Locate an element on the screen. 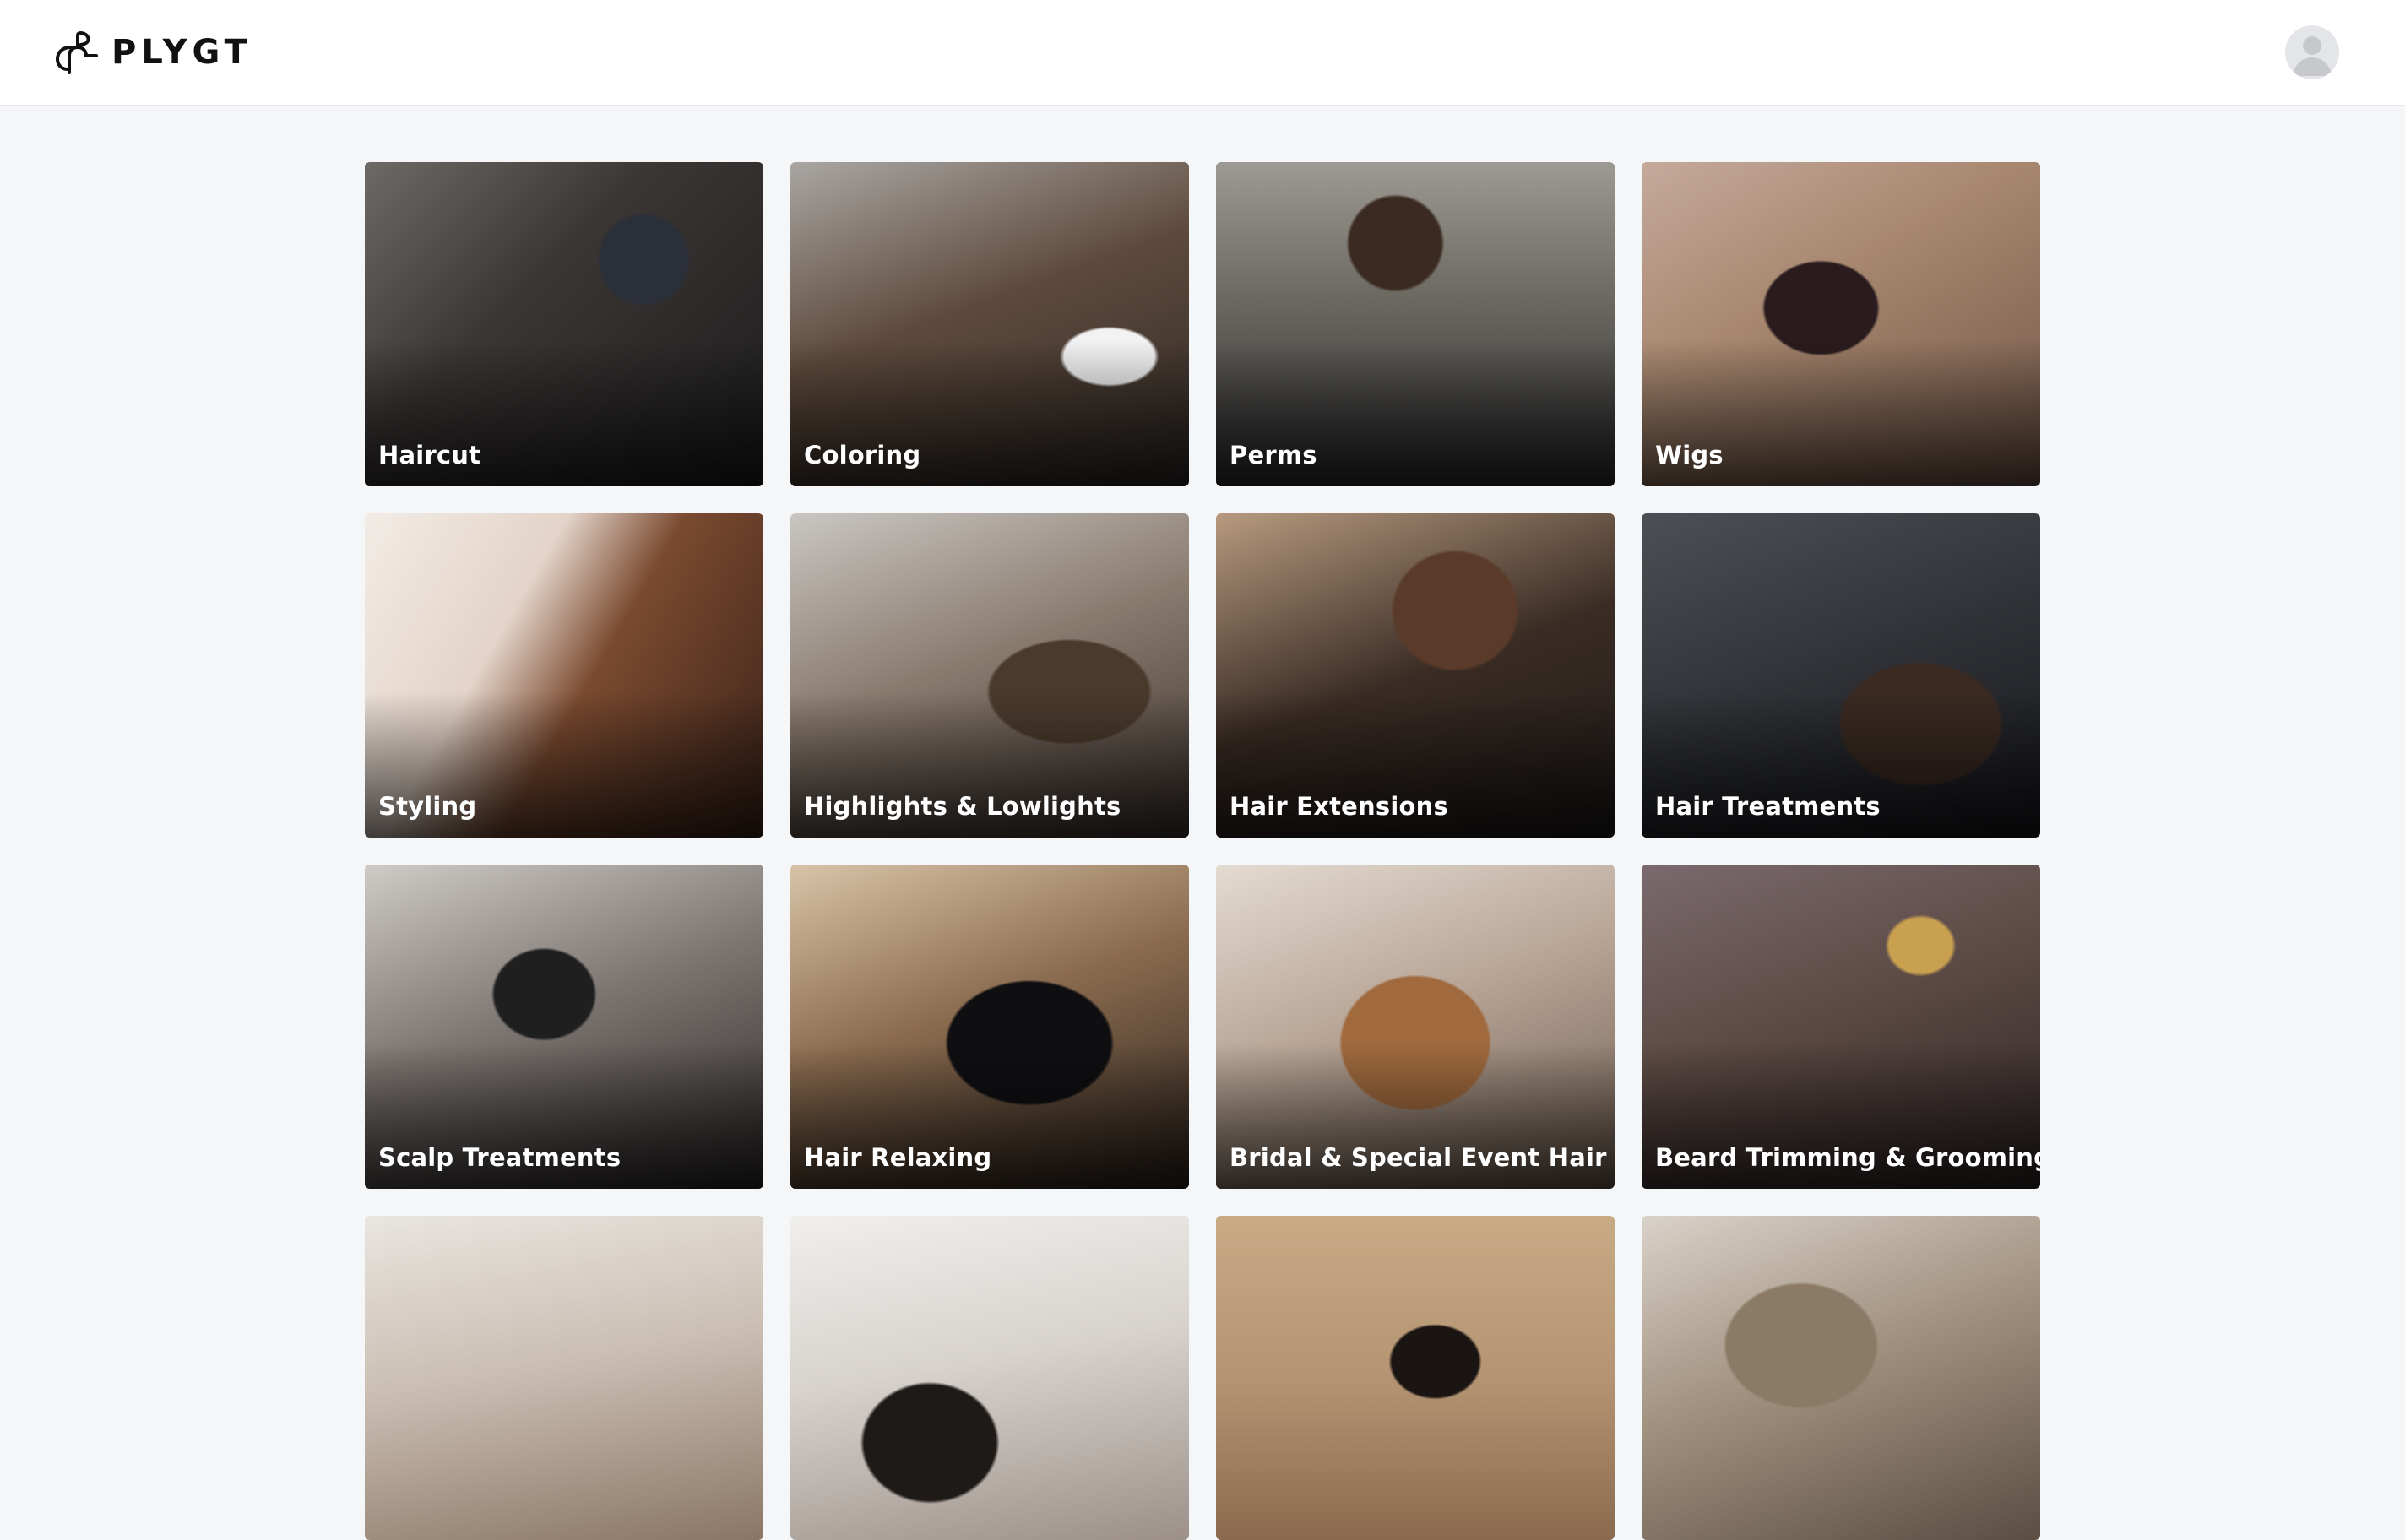  category-label: Hair Relaxing is located at coordinates (898, 1157).